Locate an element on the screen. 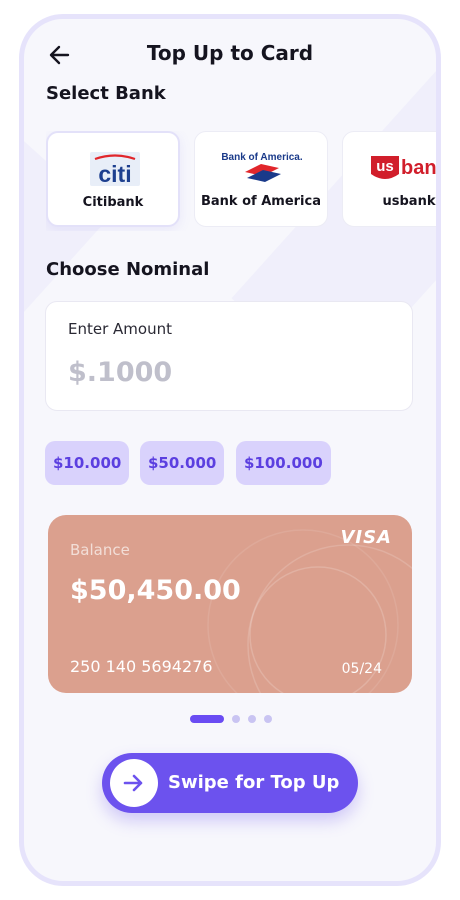 The height and width of the screenshot is (900, 460). swipe-label: Swipe for Top Up is located at coordinates (254, 782).